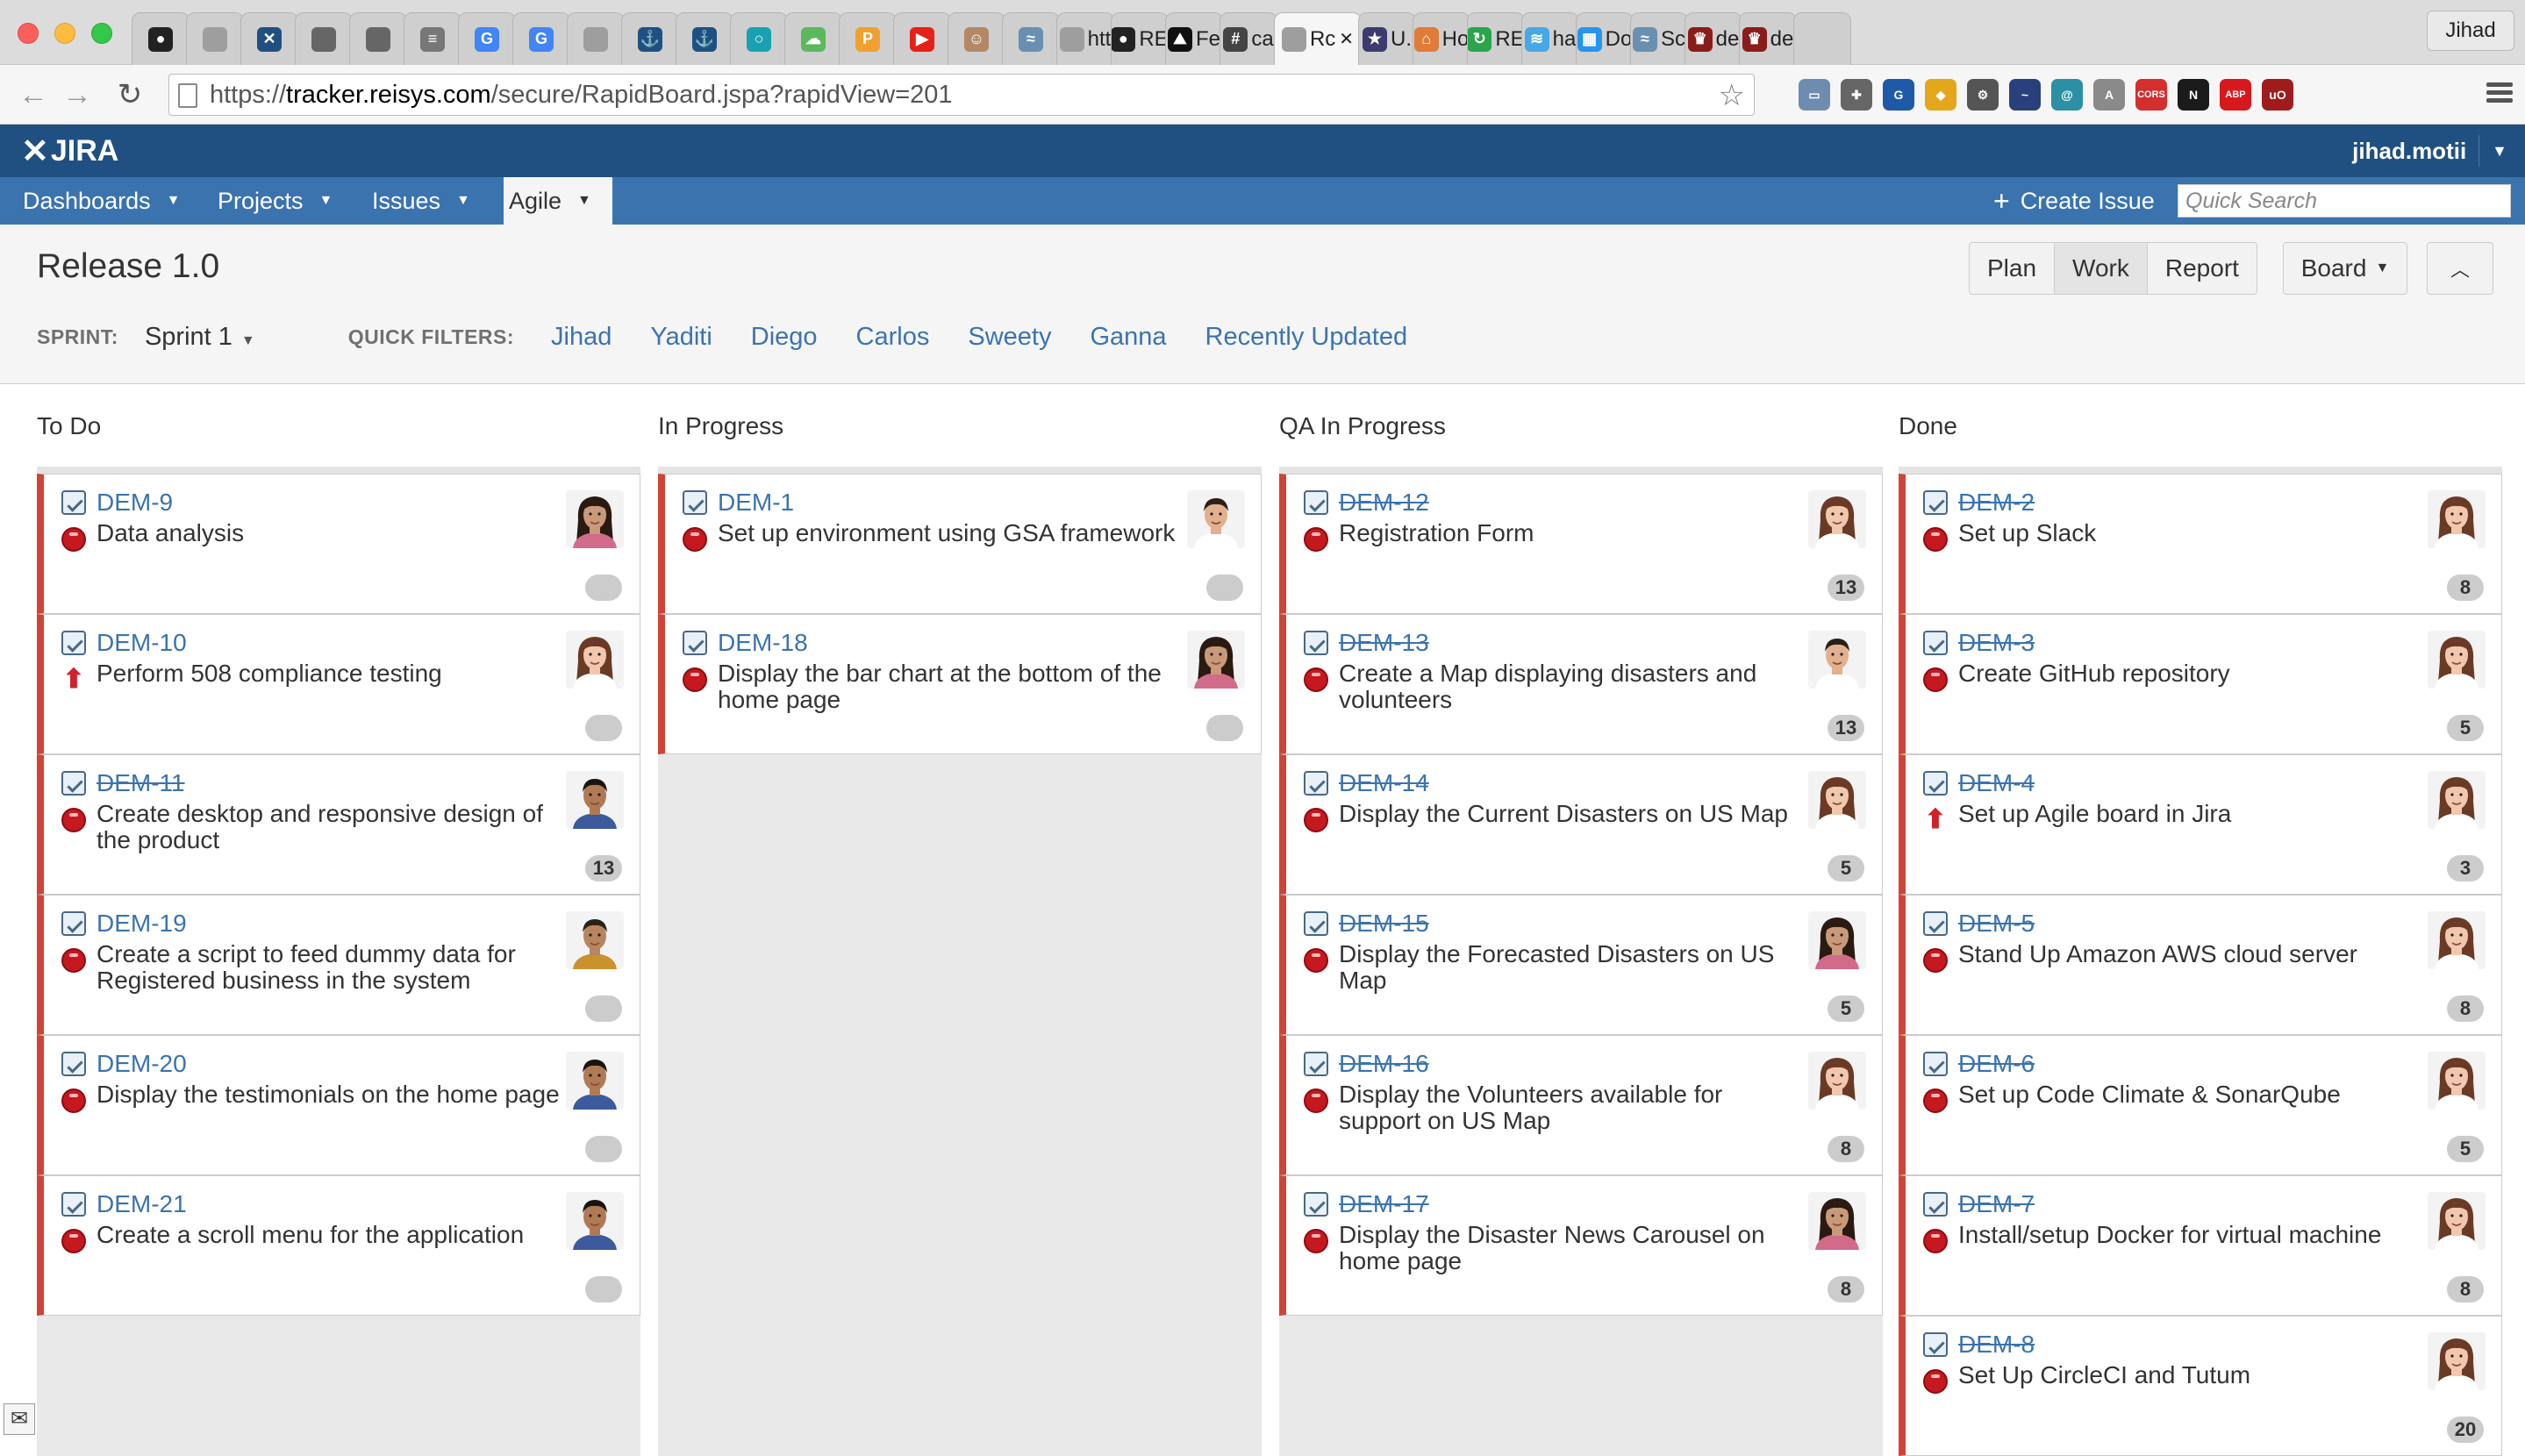  What do you see at coordinates (135, 503) in the screenshot?
I see `issue-key-link: DEM-9` at bounding box center [135, 503].